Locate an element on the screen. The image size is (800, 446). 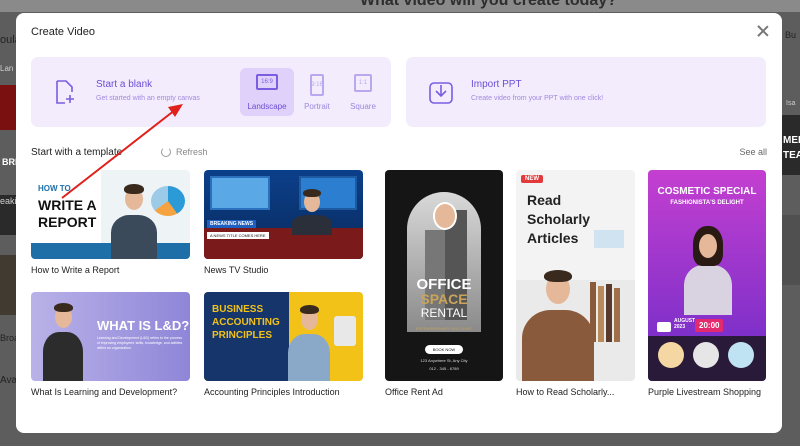
refresh-icon is located at coordinates (166, 152).